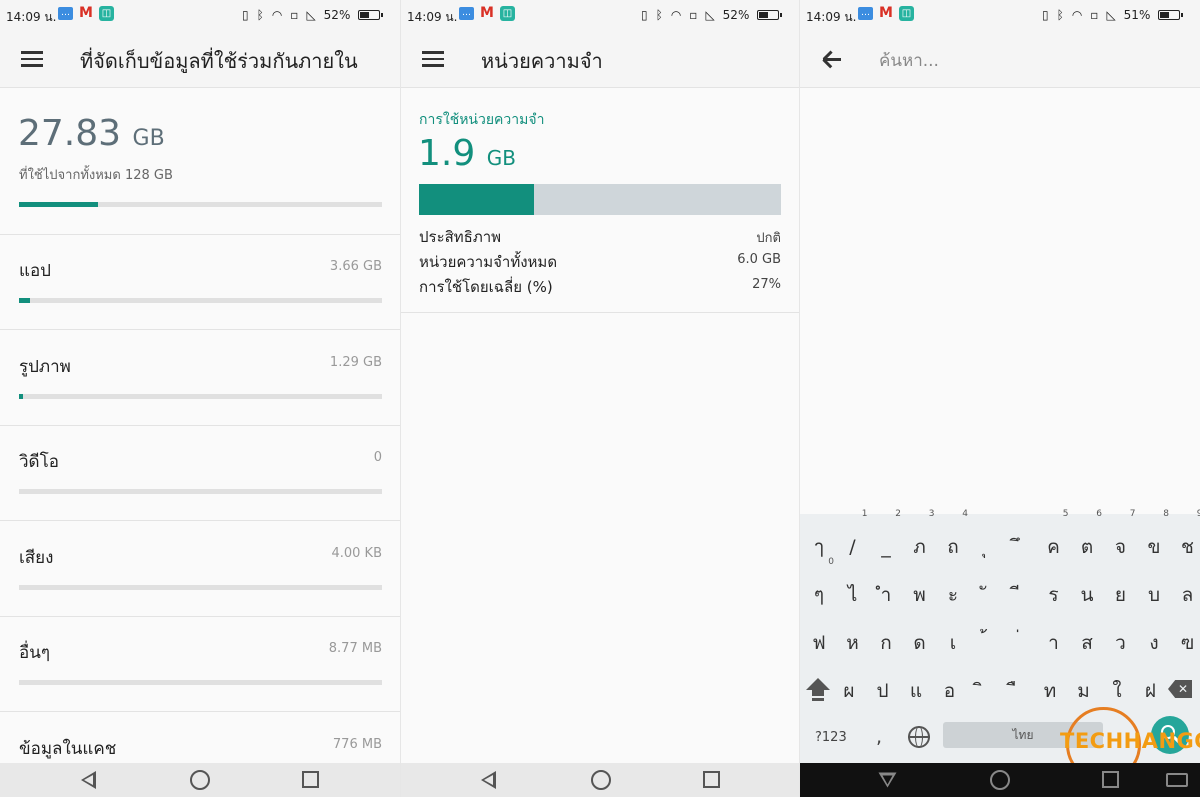  I want to click on search-input, so click(1029, 61).